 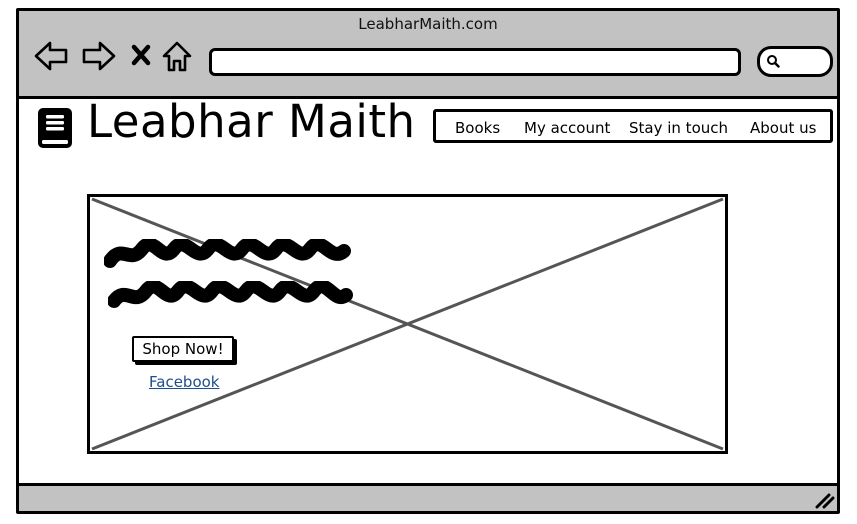 I want to click on stop-x-icon, so click(x=141, y=56).